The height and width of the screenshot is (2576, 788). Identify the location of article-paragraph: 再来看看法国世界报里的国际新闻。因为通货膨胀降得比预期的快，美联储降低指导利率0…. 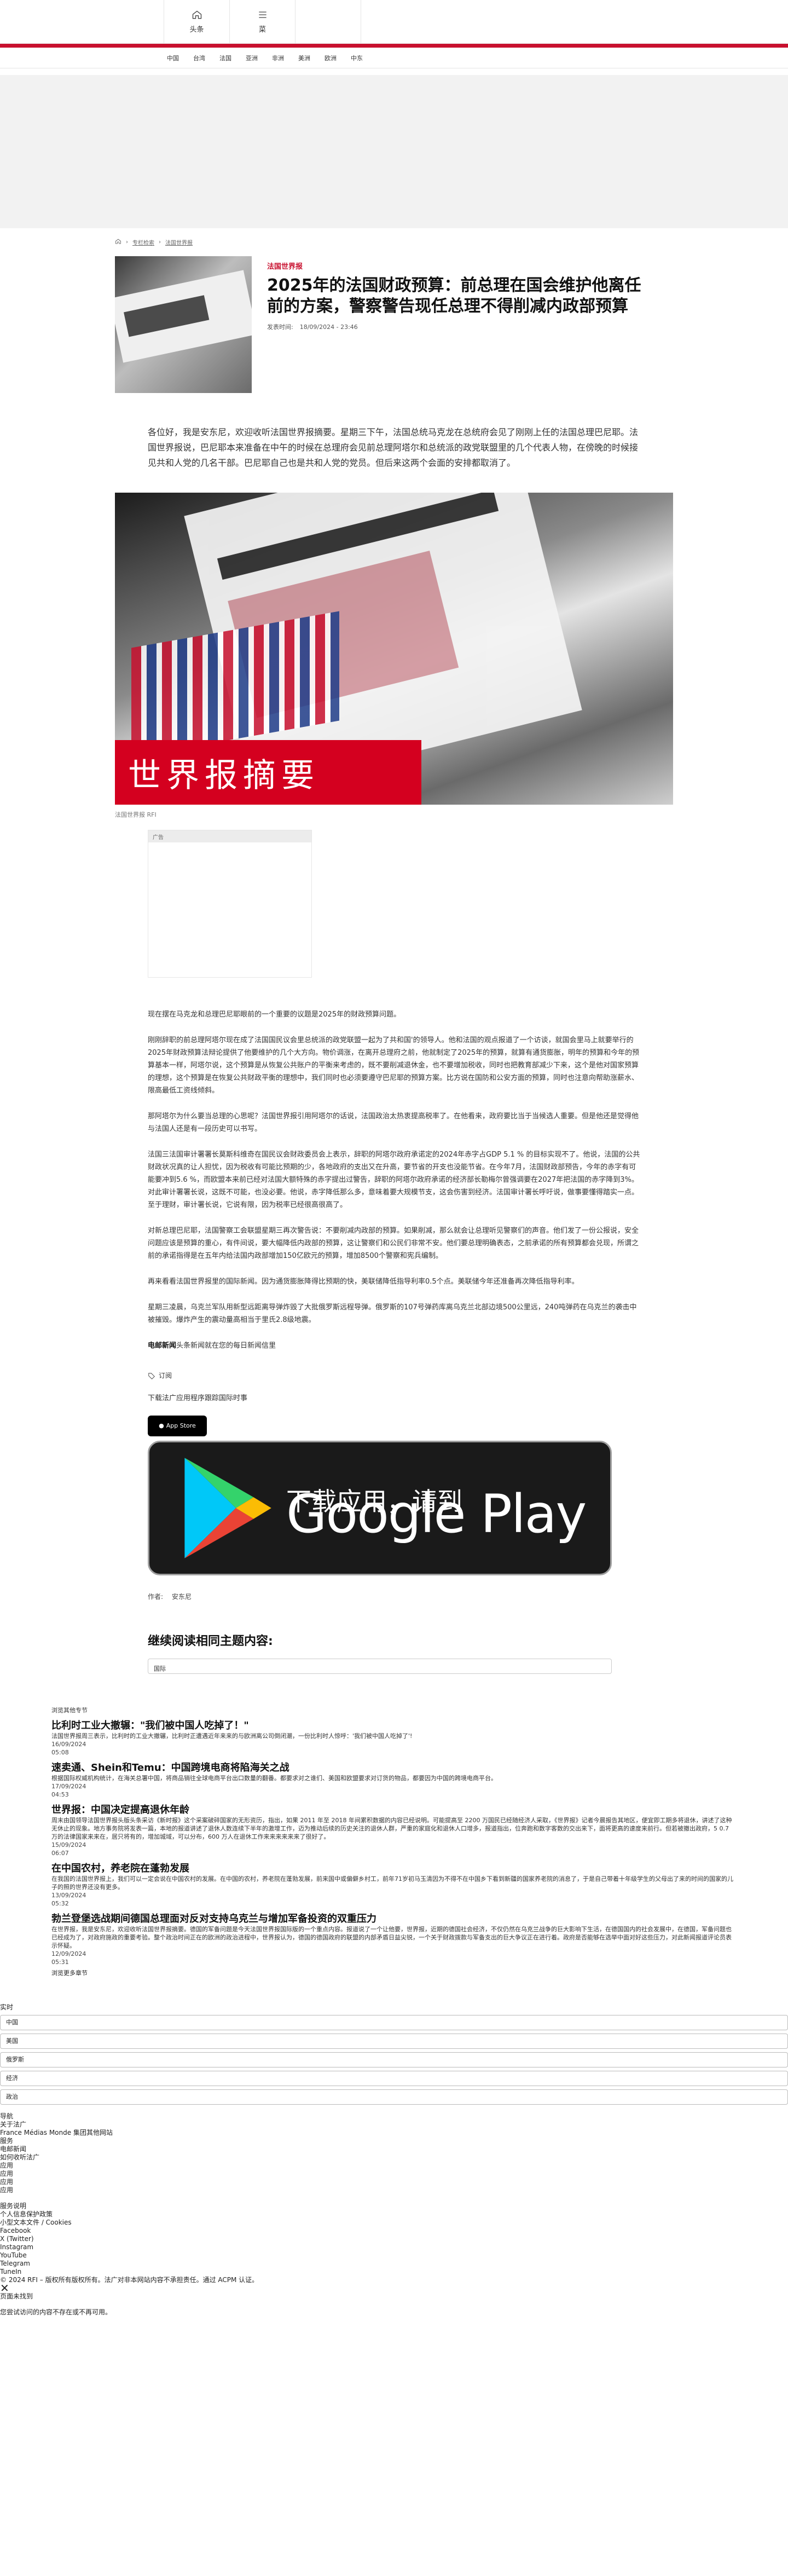
(364, 1282).